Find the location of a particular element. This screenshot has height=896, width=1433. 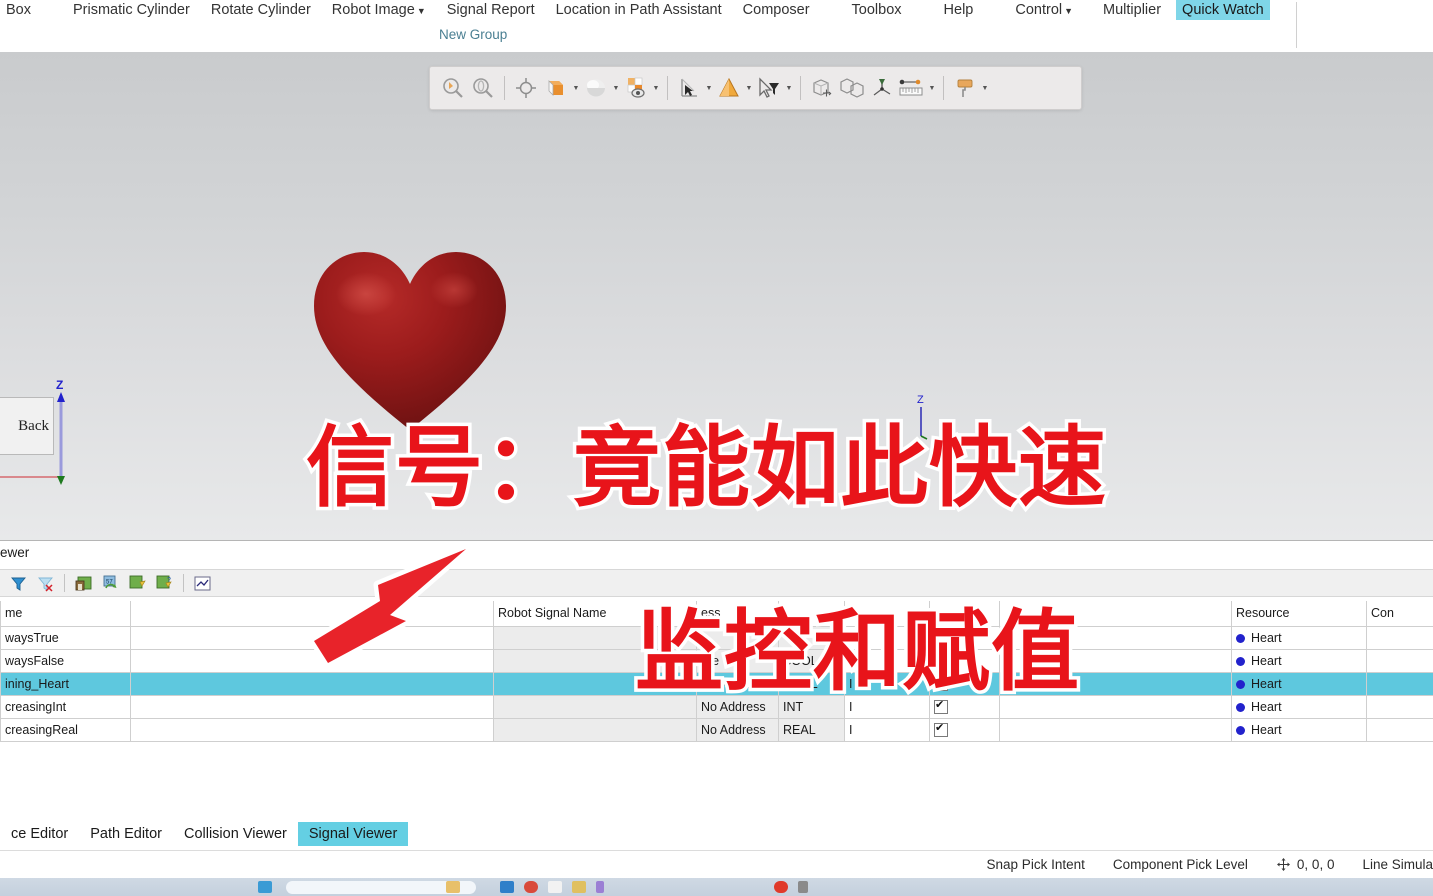

new-group-label: New Group is located at coordinates (473, 34).